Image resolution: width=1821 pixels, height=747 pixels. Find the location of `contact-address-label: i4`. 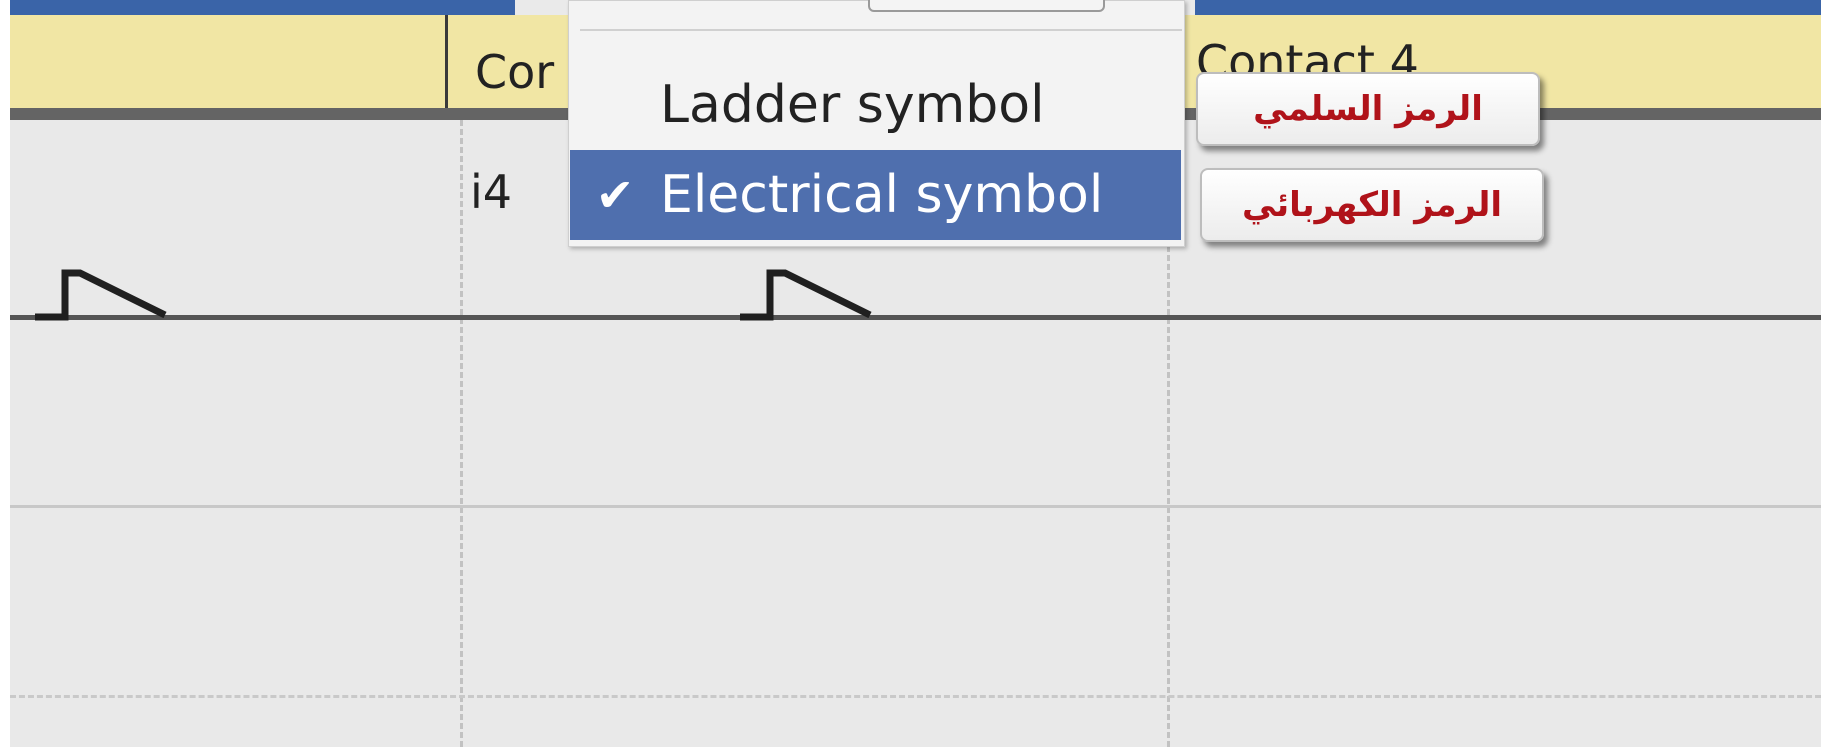

contact-address-label: i4 is located at coordinates (491, 192).